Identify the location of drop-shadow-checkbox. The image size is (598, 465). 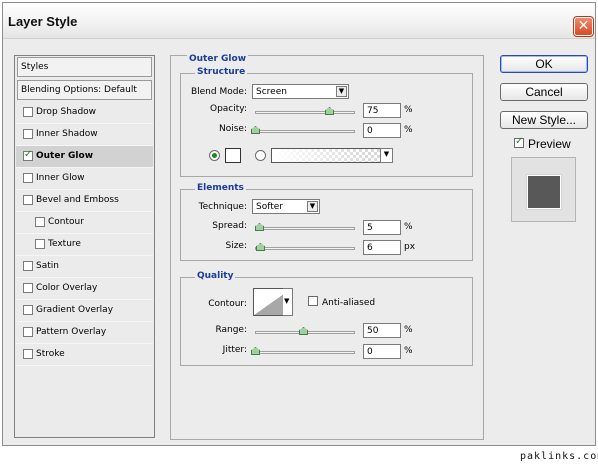
(28, 112).